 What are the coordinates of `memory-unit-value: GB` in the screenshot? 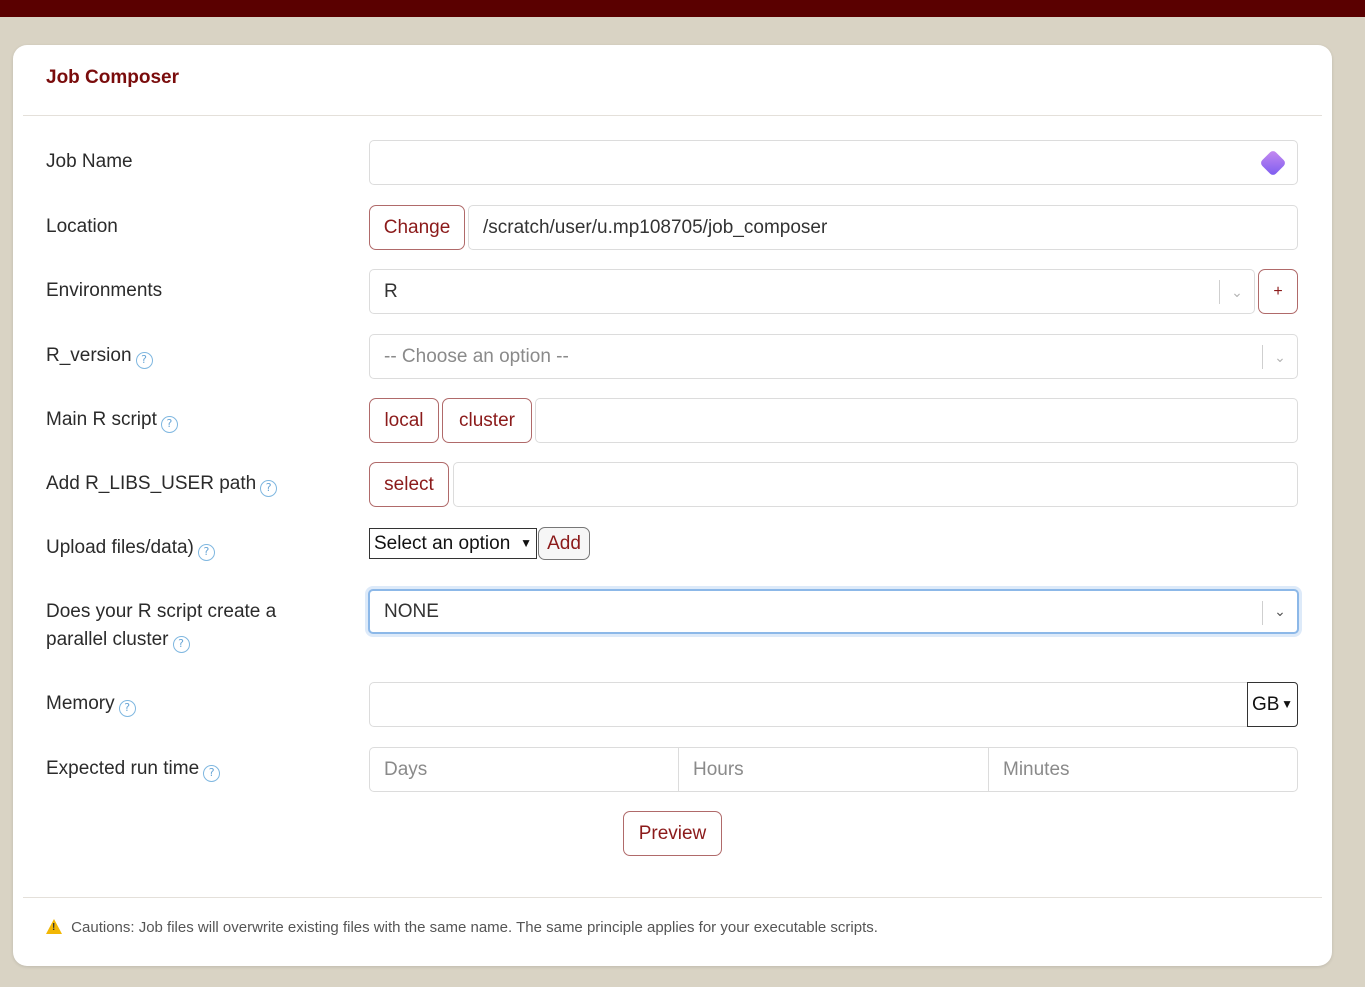 It's located at (1266, 704).